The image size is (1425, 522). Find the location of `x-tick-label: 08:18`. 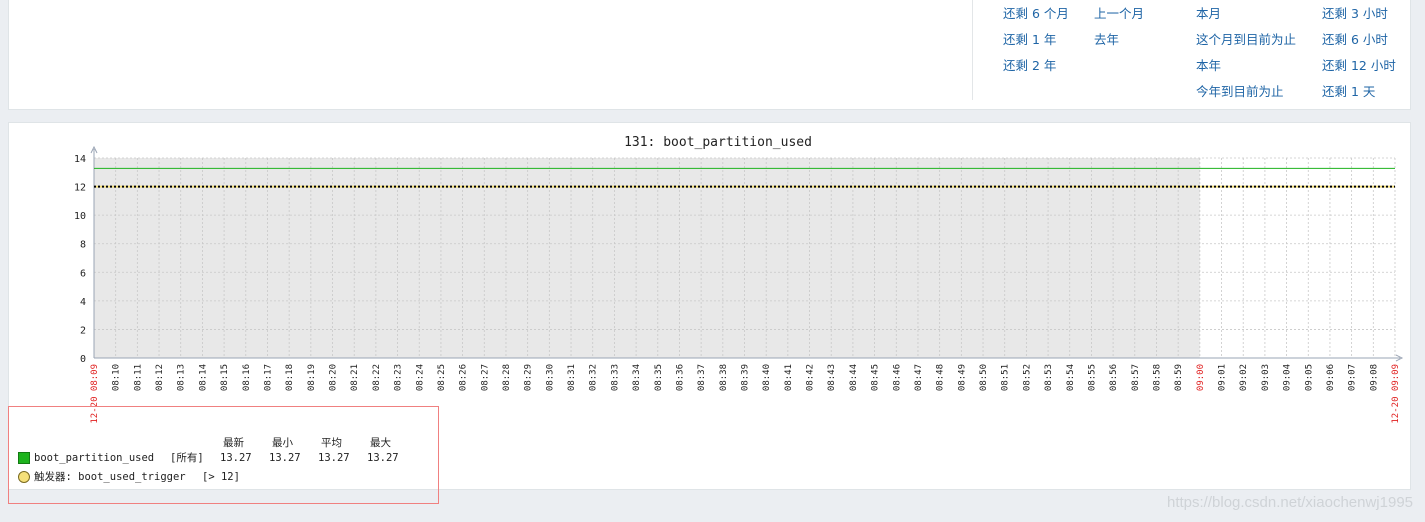

x-tick-label: 08:18 is located at coordinates (290, 377).